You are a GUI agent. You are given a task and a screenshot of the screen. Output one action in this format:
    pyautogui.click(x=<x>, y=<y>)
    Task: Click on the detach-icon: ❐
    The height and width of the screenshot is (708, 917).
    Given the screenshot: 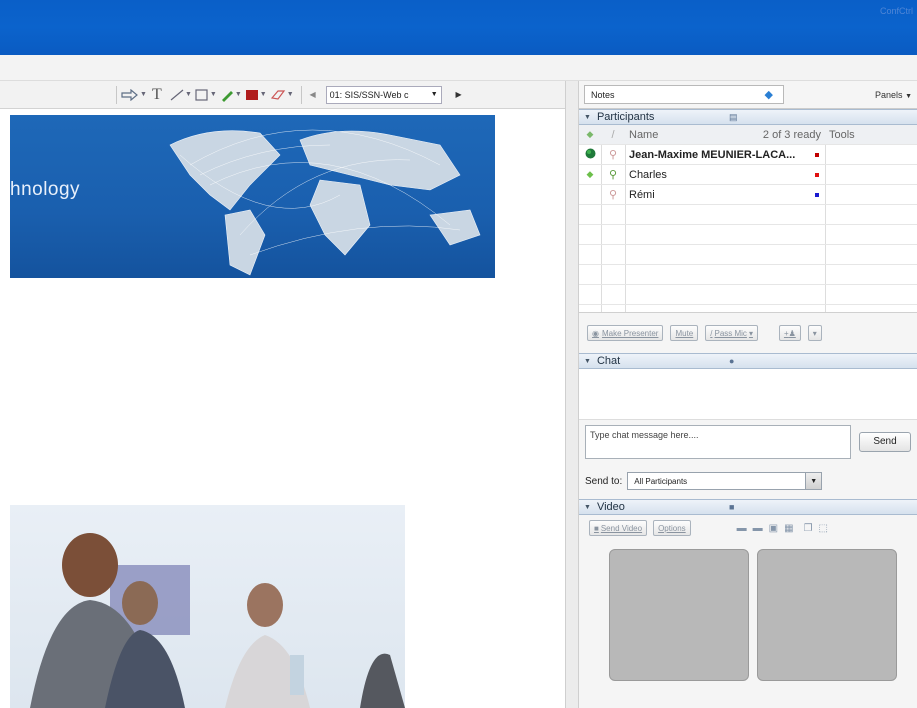 What is the action you would take?
    pyautogui.click(x=808, y=528)
    